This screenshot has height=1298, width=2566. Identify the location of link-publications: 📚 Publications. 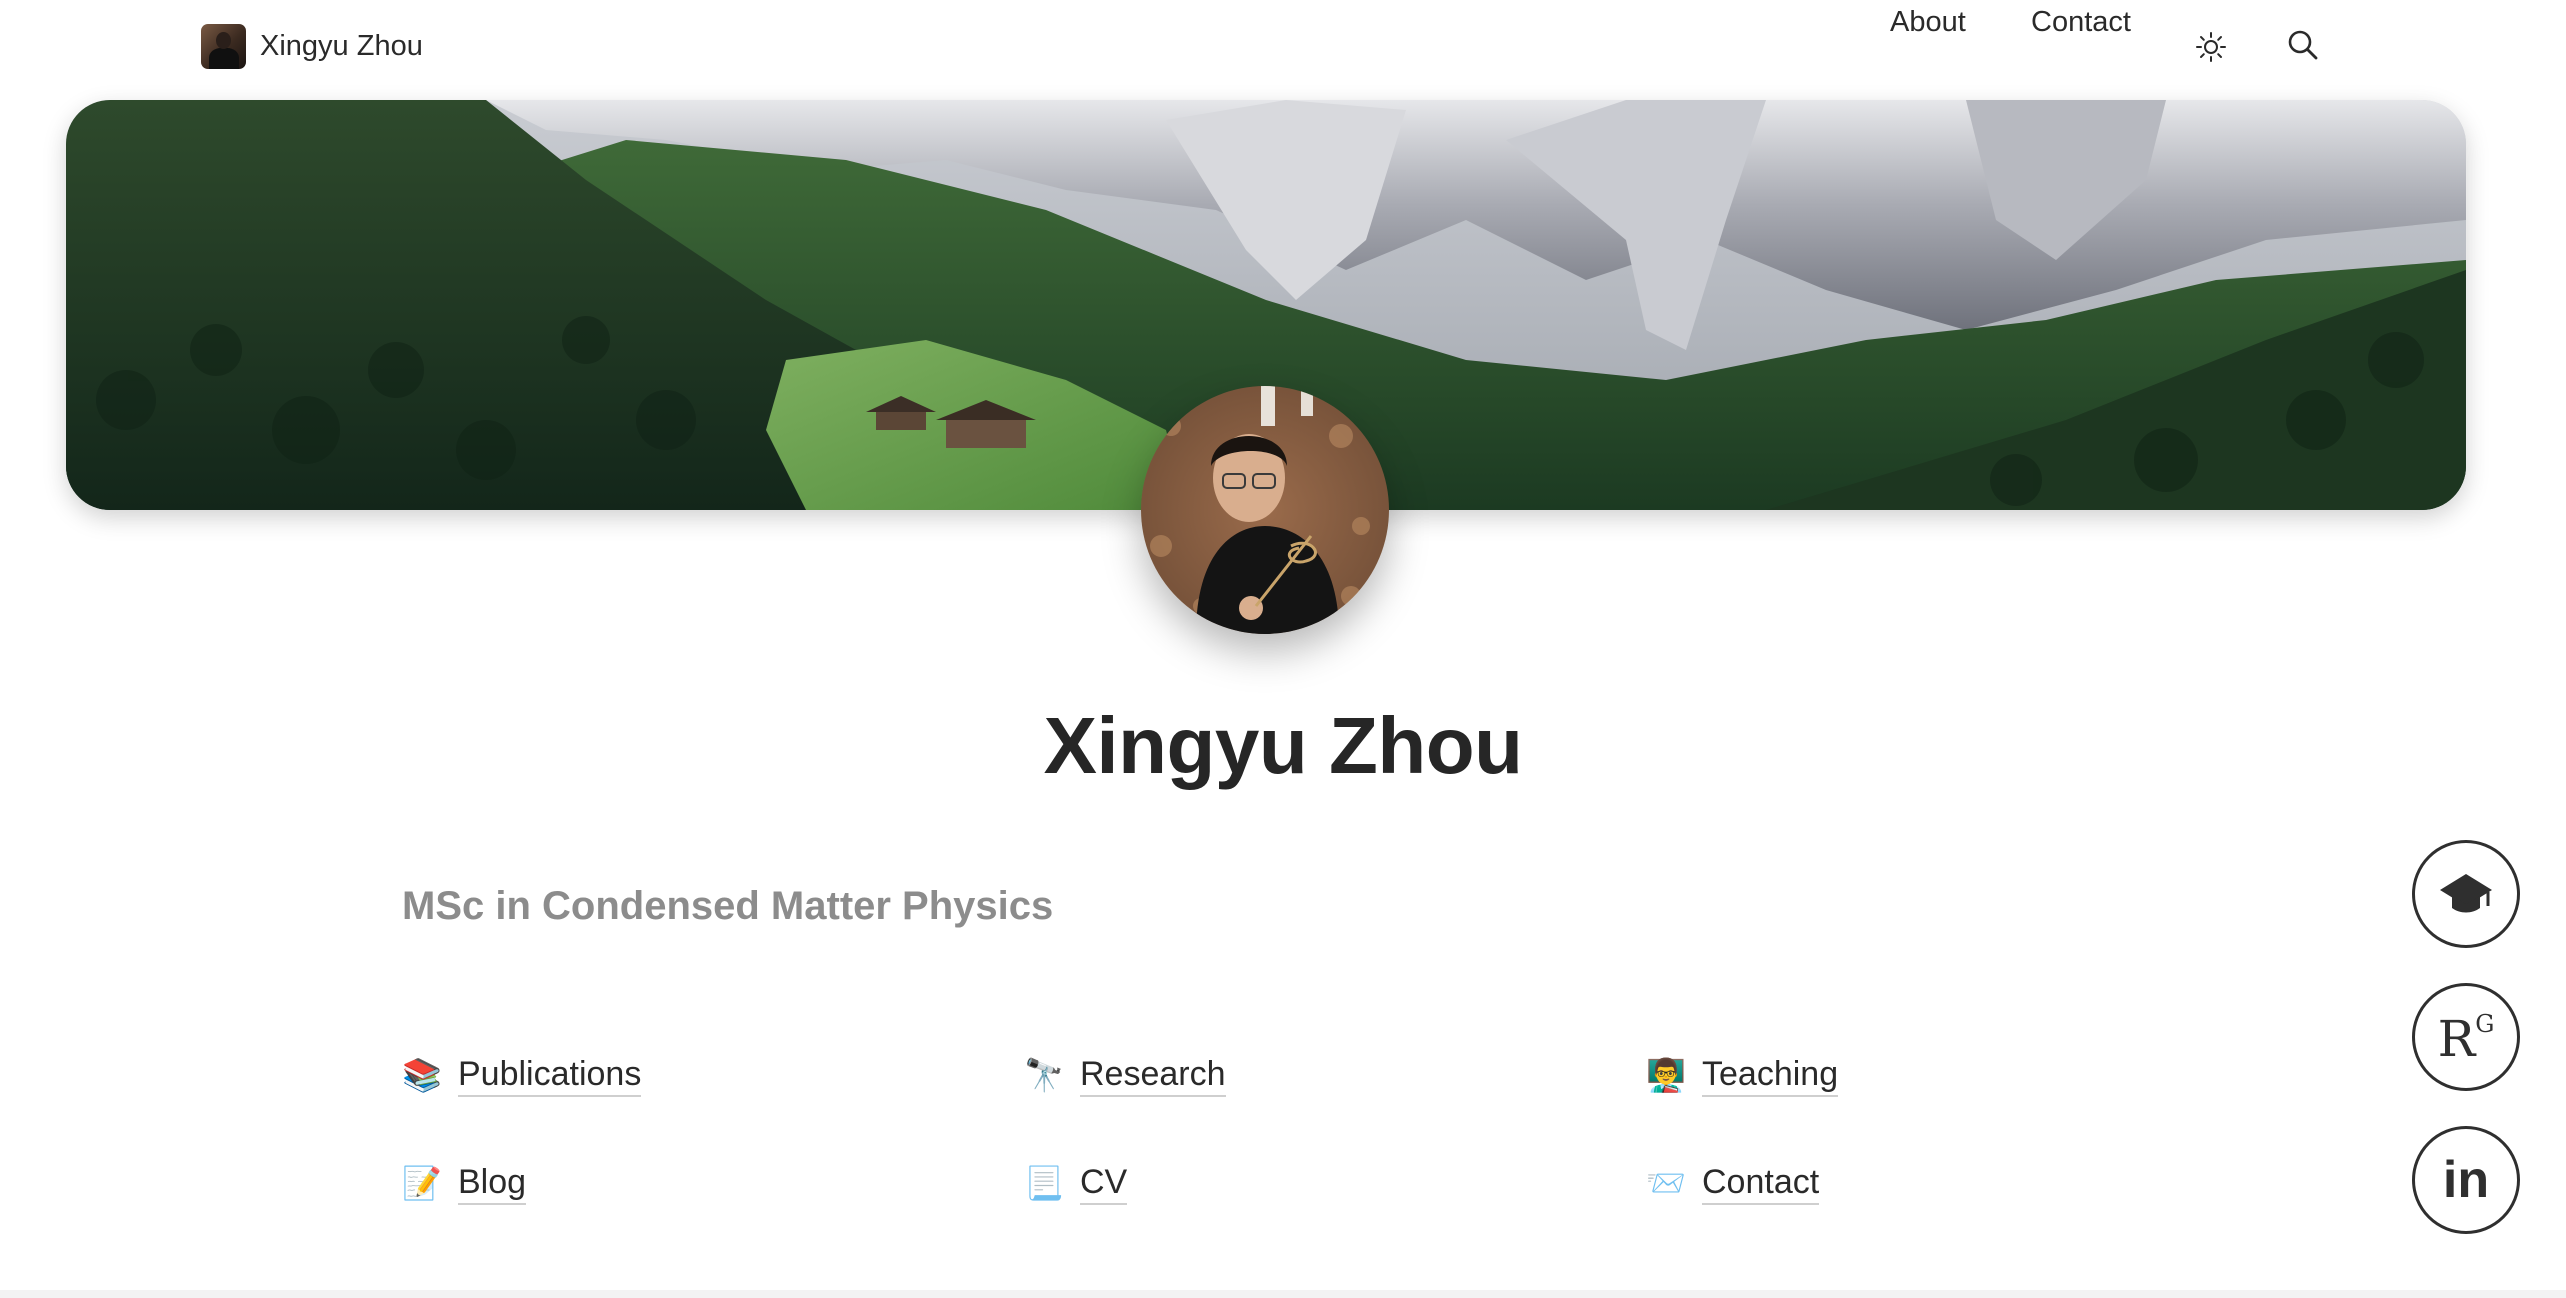
(522, 1075).